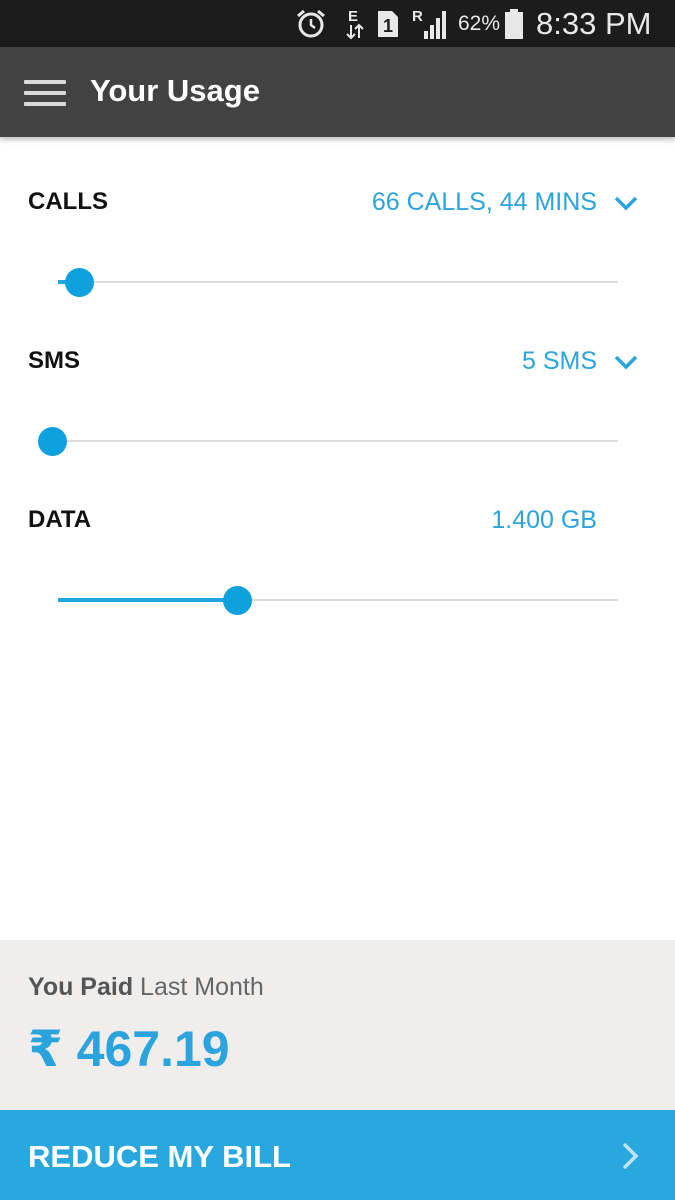 This screenshot has width=675, height=1200. What do you see at coordinates (594, 23) in the screenshot?
I see `clock: 8:33 PM` at bounding box center [594, 23].